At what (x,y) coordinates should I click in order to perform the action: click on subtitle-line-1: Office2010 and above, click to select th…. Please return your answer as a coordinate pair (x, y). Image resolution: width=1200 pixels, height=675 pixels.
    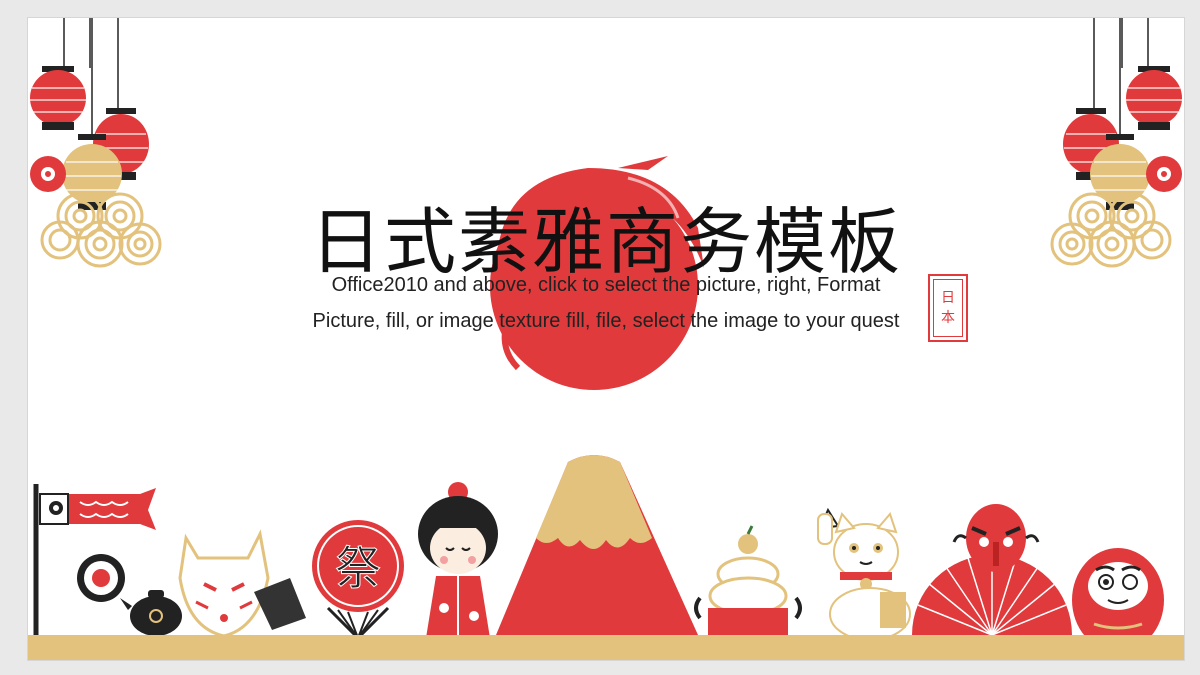
    Looking at the image, I should click on (606, 285).